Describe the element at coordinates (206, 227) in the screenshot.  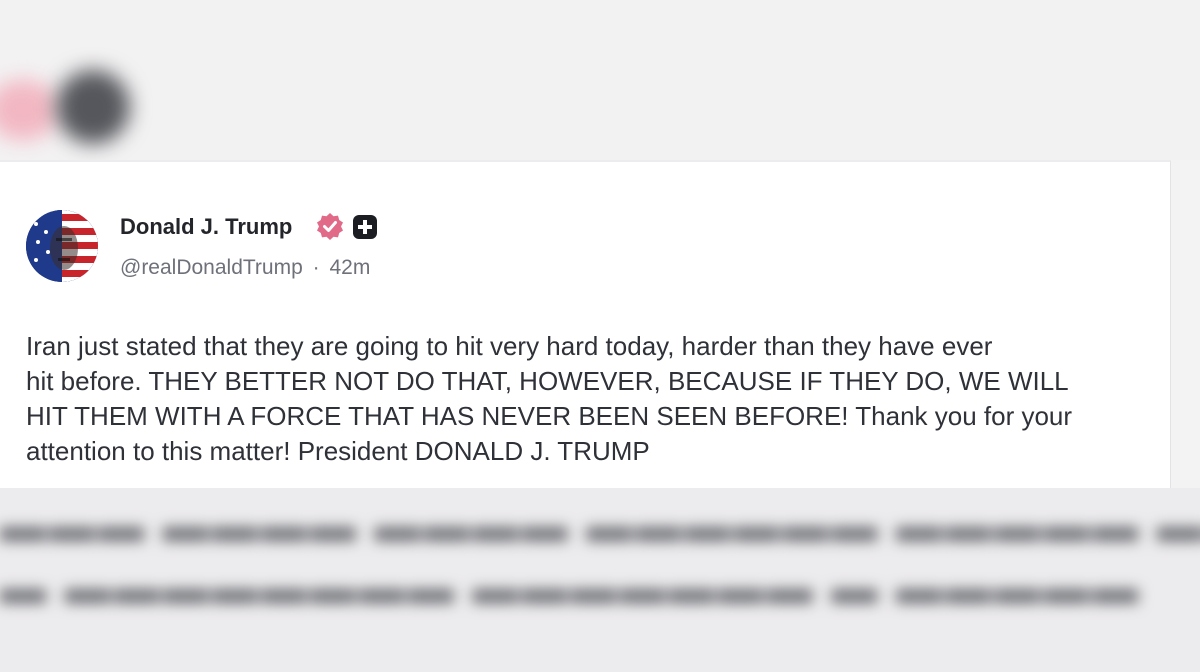
I see `author-name: Donald J. Trump` at that location.